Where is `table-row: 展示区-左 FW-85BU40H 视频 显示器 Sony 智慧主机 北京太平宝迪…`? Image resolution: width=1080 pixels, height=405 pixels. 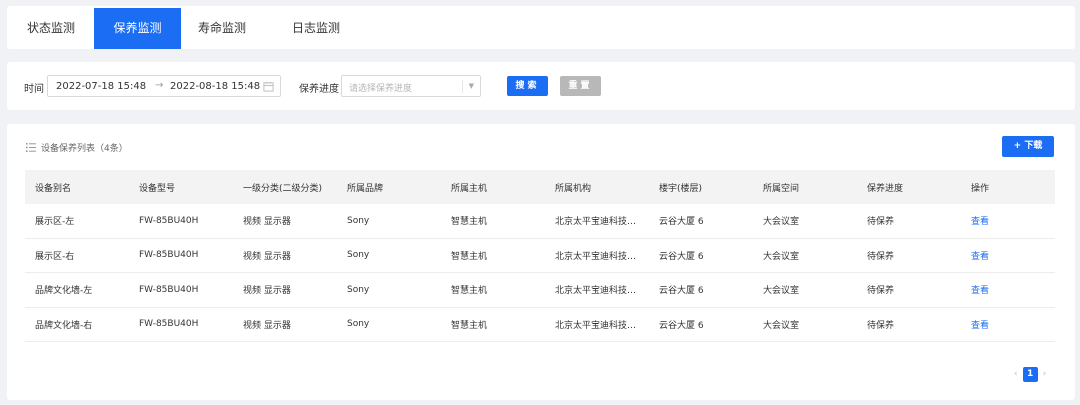
table-row: 展示区-左 FW-85BU40H 视频 显示器 Sony 智慧主机 北京太平宝迪… is located at coordinates (540, 221).